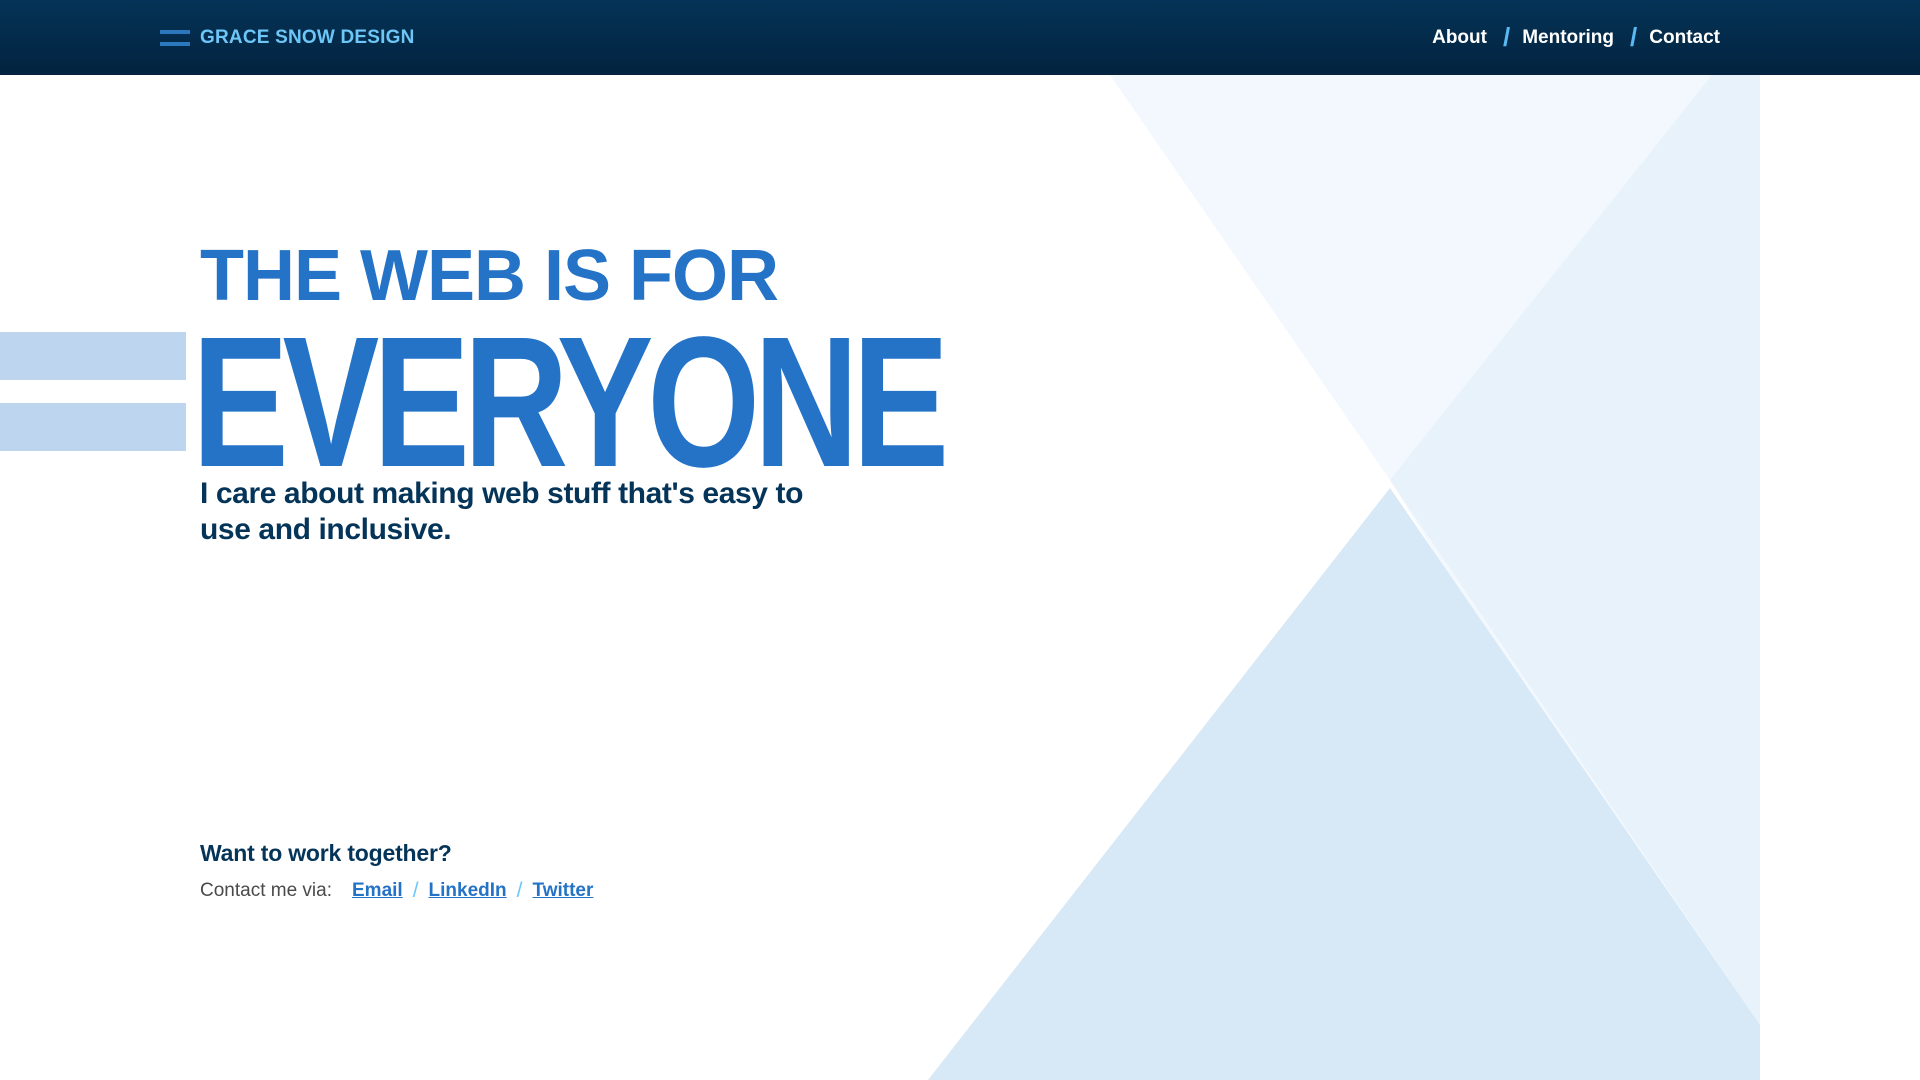 This screenshot has width=1920, height=1080. I want to click on nav-mentoring-link: Mentoring, so click(1568, 38).